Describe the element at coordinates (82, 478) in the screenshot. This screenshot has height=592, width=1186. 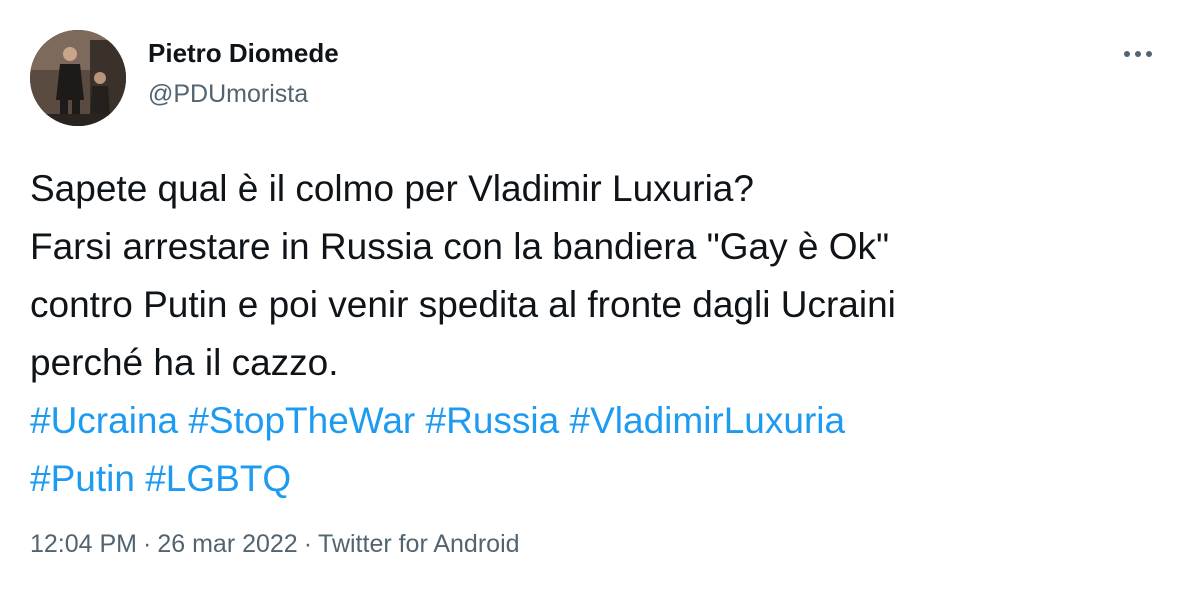
I see `hashtag-link-putin: #Putin` at that location.